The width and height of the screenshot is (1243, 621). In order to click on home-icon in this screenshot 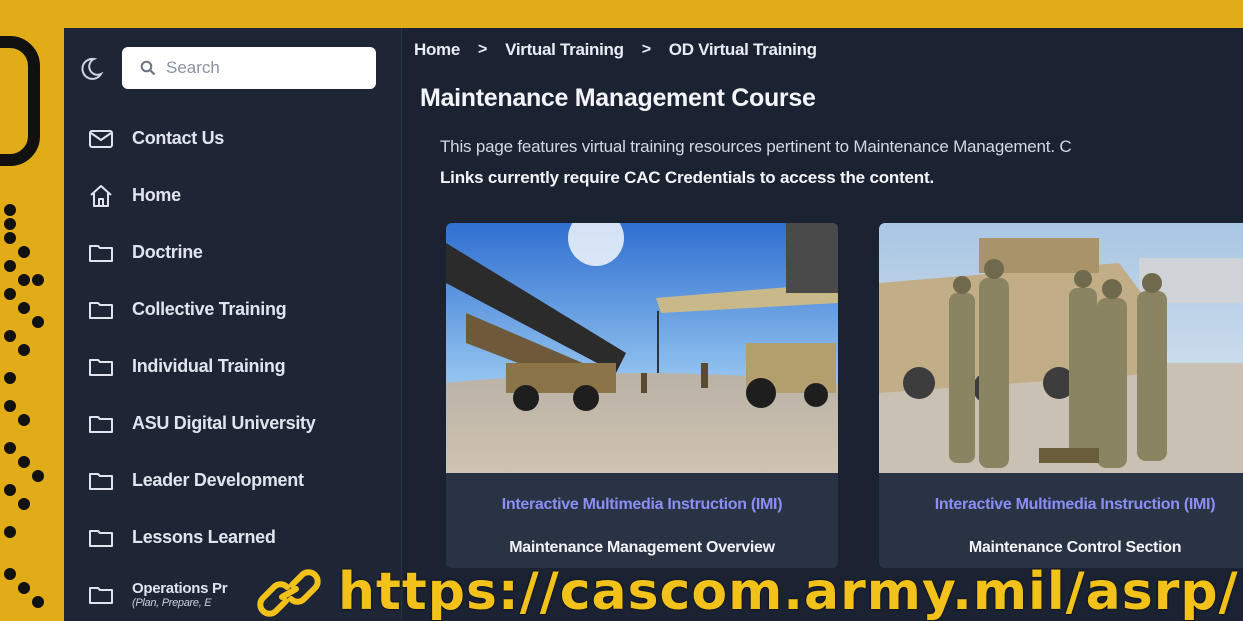, I will do `click(101, 195)`.